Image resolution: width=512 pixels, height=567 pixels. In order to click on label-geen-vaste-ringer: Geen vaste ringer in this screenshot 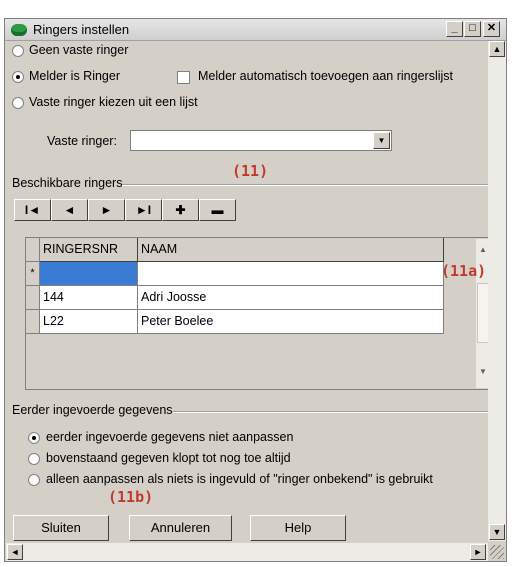, I will do `click(79, 50)`.